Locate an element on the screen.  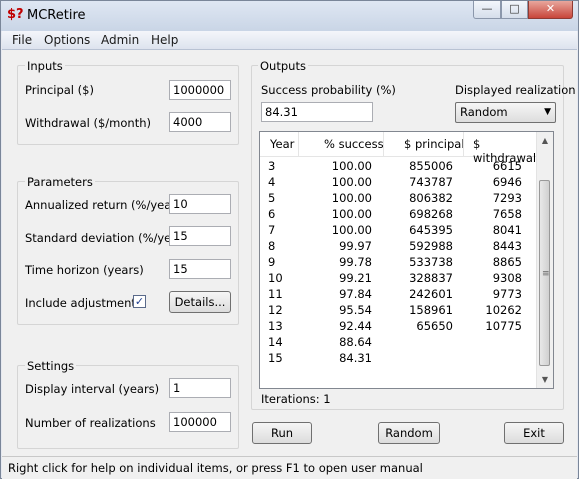
adjustments-checkbox: ✓ is located at coordinates (139, 301).